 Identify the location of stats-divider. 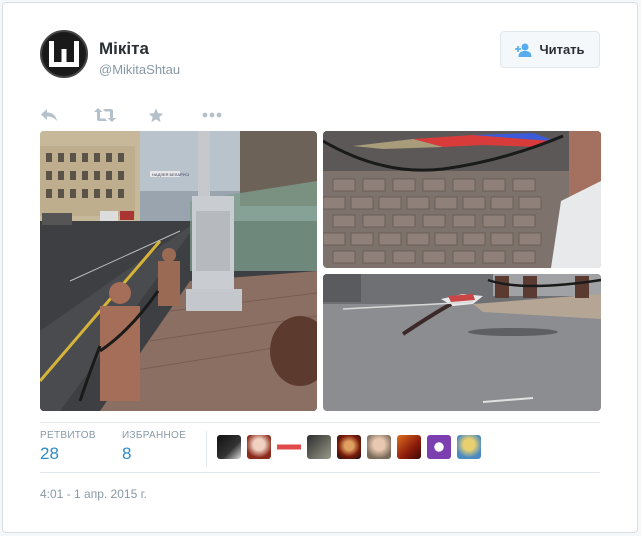
(206, 449).